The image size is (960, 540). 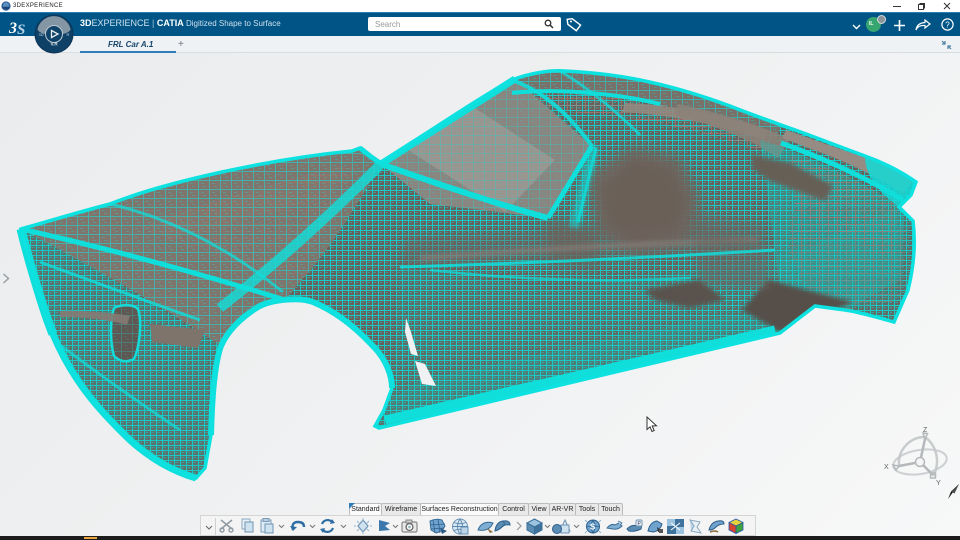 What do you see at coordinates (13, 28) in the screenshot?
I see `svg-text: 3` at bounding box center [13, 28].